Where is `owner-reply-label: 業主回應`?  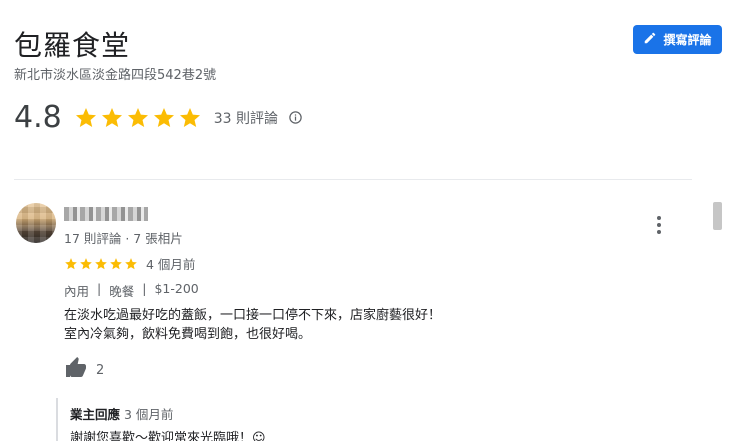 owner-reply-label: 業主回應 is located at coordinates (95, 414).